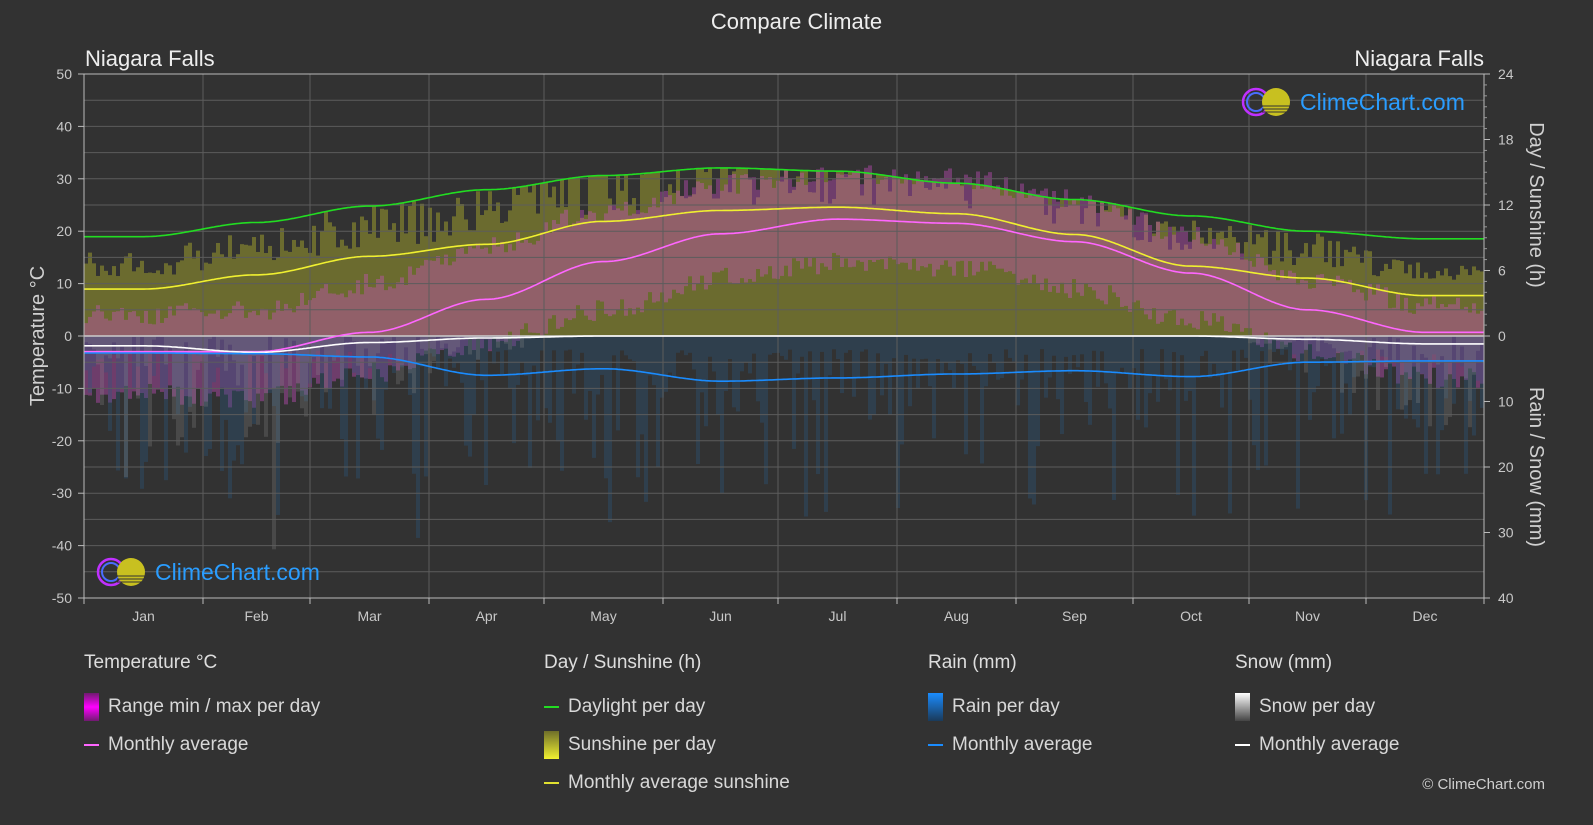 Image resolution: width=1593 pixels, height=825 pixels. What do you see at coordinates (1317, 745) in the screenshot?
I see `legend-item-snow-avg: Monthly average` at bounding box center [1317, 745].